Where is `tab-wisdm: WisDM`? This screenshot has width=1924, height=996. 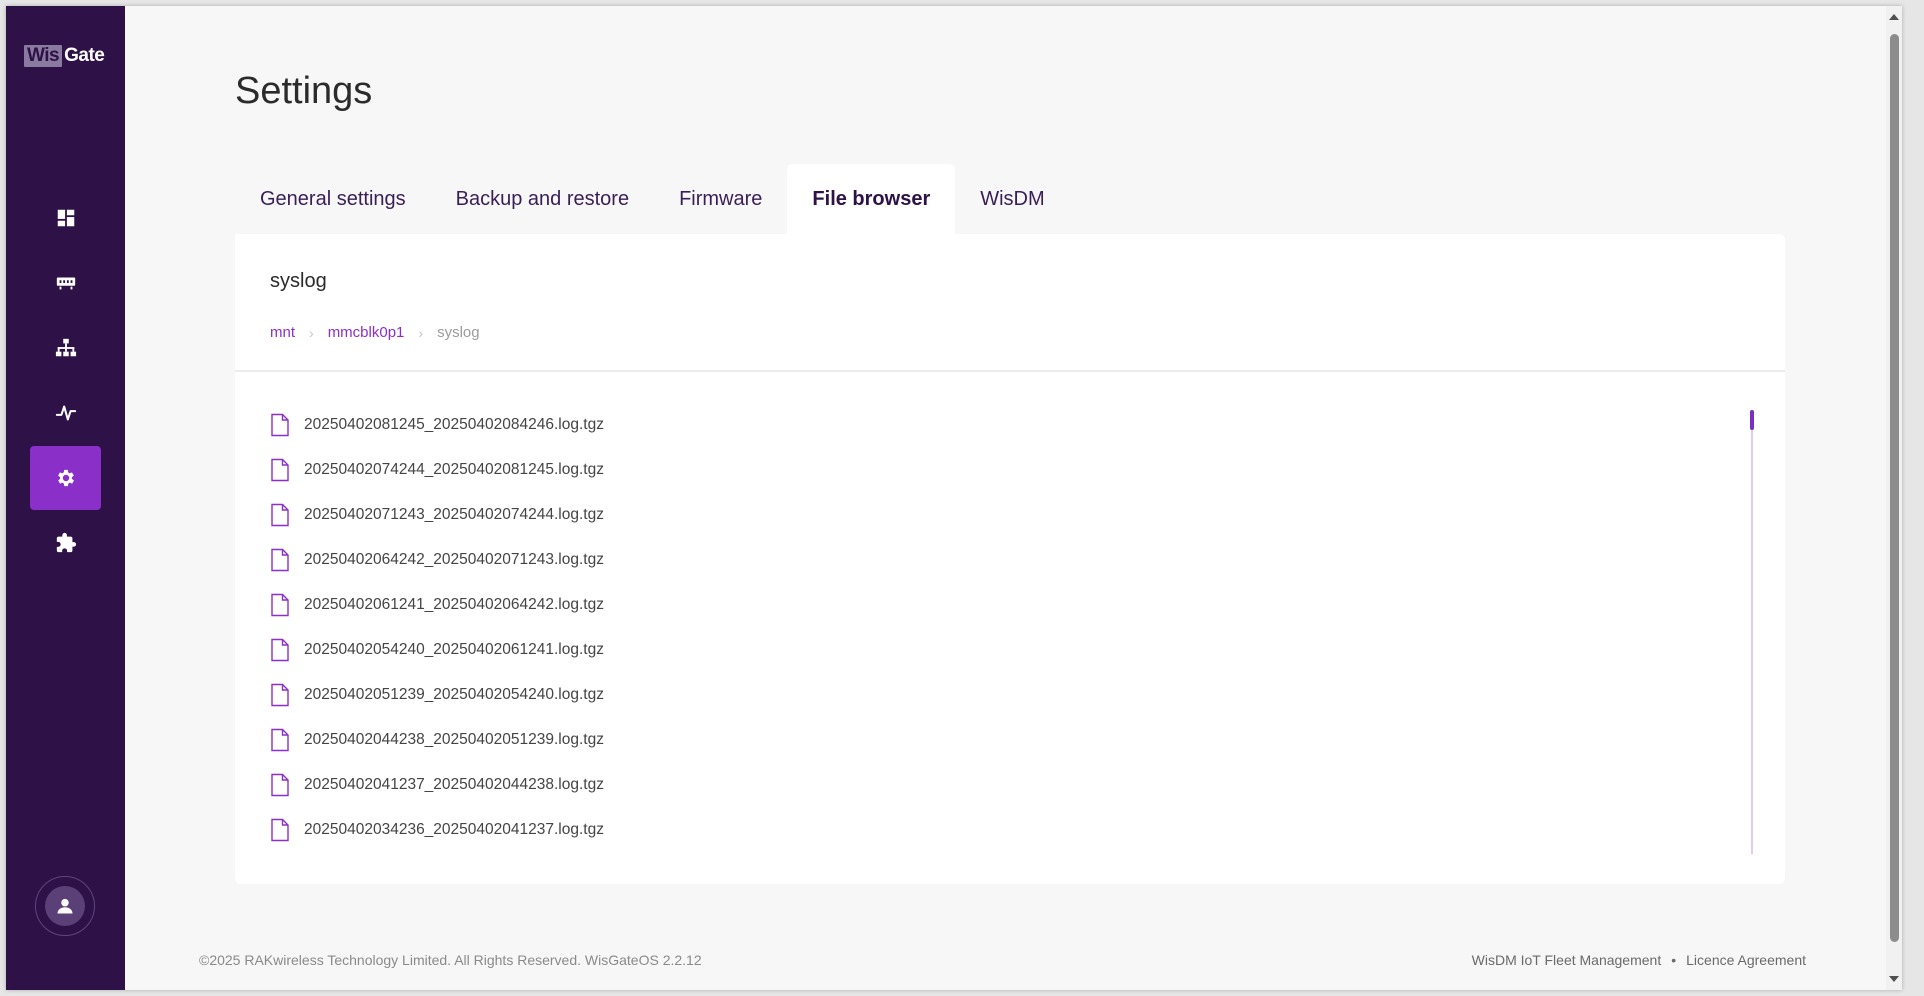
tab-wisdm: WisDM is located at coordinates (1012, 199).